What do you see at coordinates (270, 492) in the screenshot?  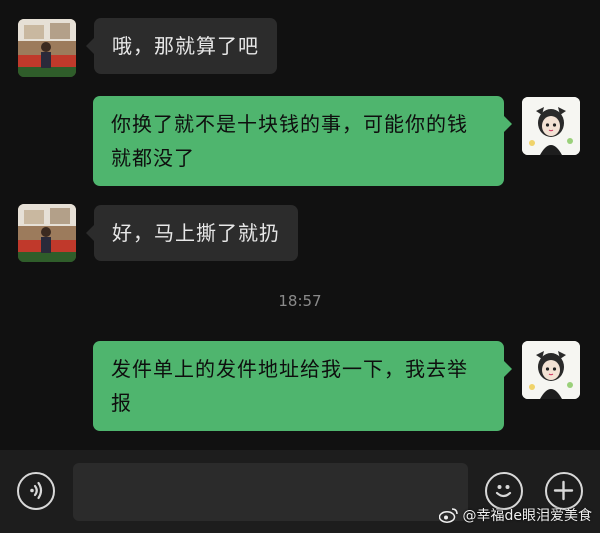 I see `message-input` at bounding box center [270, 492].